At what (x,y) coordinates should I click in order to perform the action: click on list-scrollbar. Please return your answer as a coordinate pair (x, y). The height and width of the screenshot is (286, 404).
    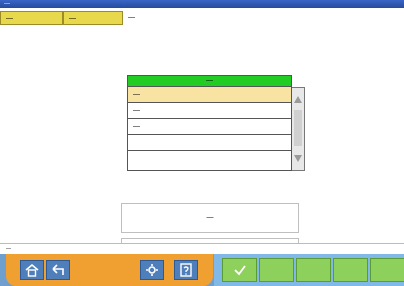
    Looking at the image, I should click on (298, 129).